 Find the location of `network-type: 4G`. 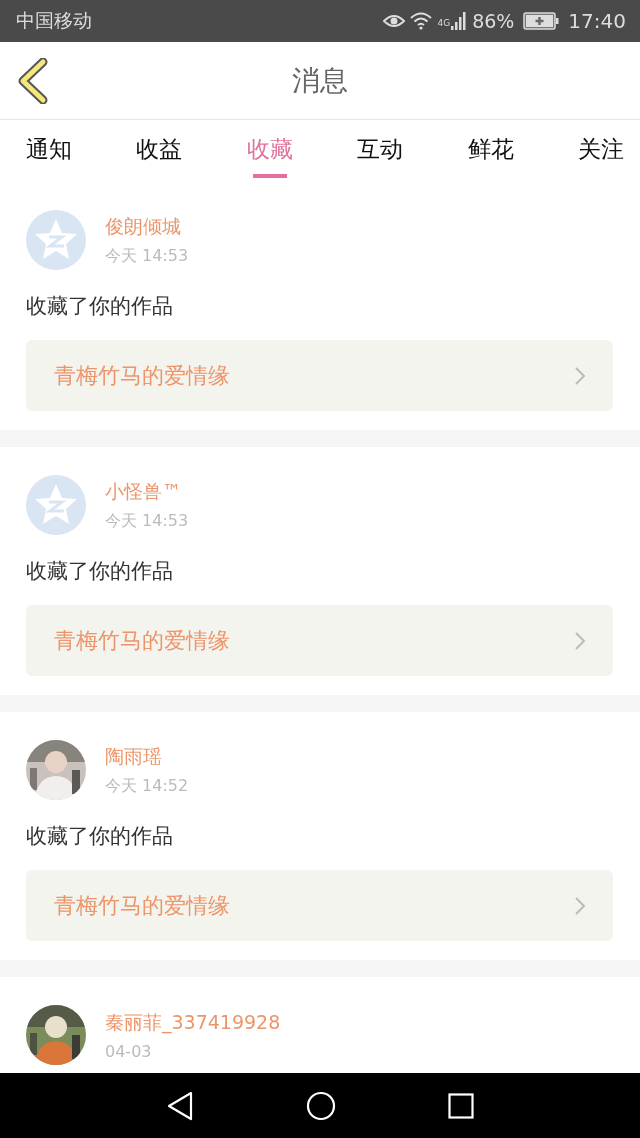

network-type: 4G is located at coordinates (444, 23).